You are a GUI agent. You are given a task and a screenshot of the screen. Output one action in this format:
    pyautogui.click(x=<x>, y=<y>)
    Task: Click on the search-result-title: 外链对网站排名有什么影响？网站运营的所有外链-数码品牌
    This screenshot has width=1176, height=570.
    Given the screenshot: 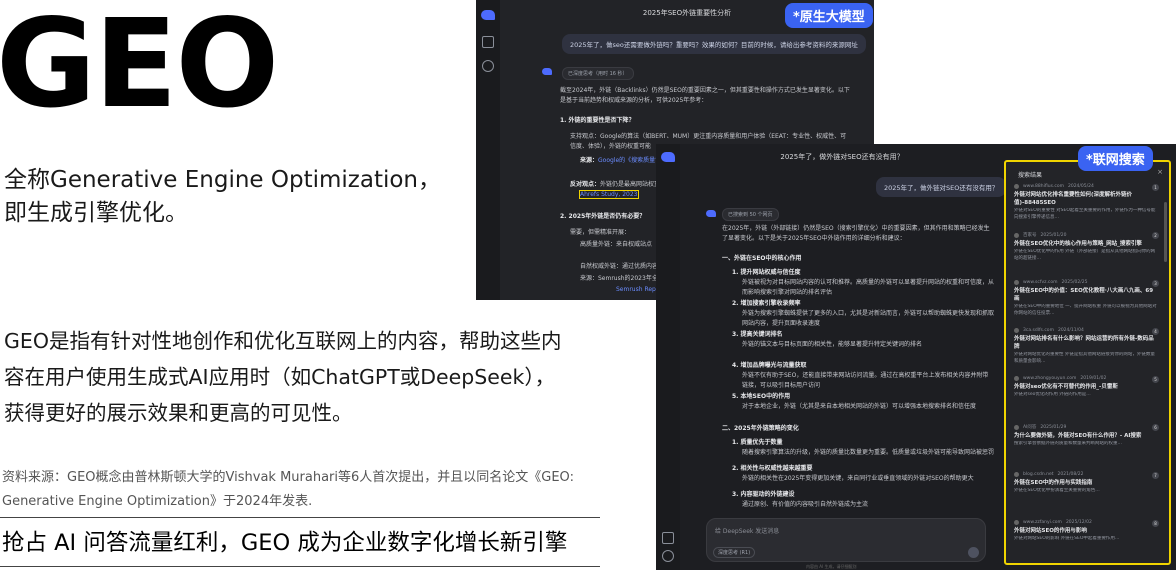 What is the action you would take?
    pyautogui.click(x=1085, y=343)
    